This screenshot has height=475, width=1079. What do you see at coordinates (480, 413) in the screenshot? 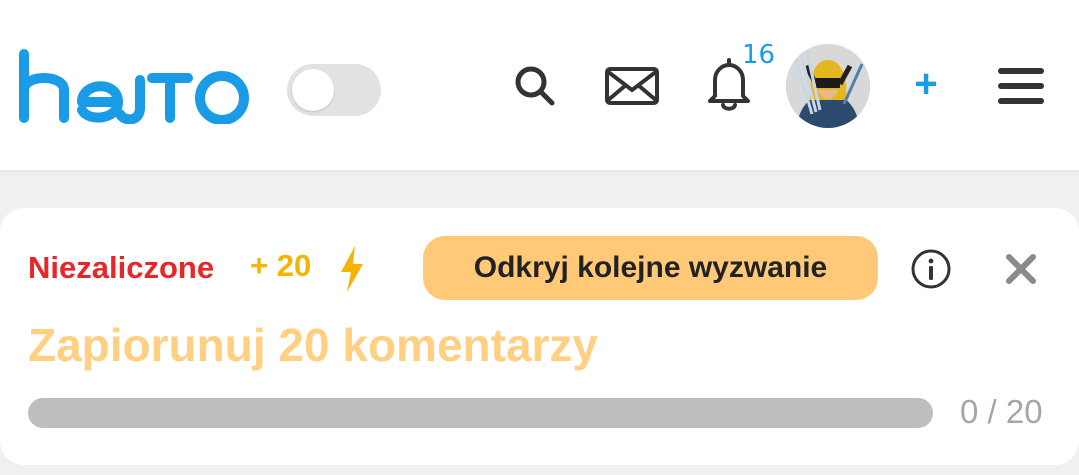
I see `progress-bar` at bounding box center [480, 413].